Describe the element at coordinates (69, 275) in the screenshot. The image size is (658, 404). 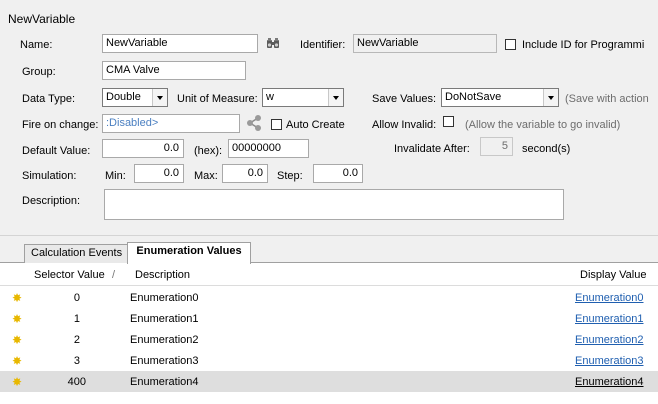
I see `column-header-selector-value: Selector Value` at that location.